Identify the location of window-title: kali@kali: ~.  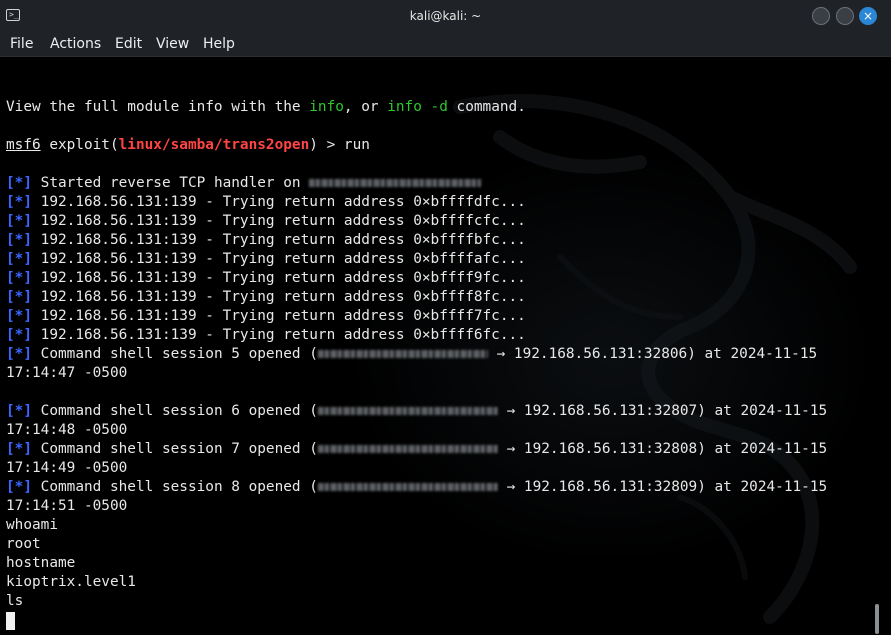
(445, 16).